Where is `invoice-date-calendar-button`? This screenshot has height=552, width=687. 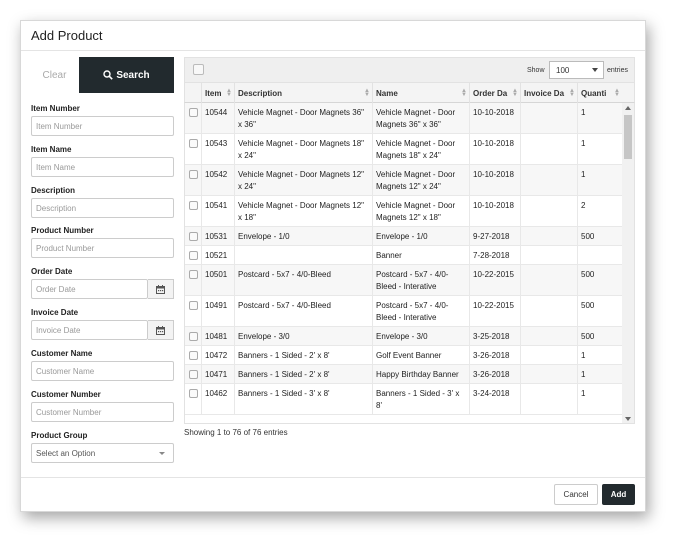 invoice-date-calendar-button is located at coordinates (161, 330).